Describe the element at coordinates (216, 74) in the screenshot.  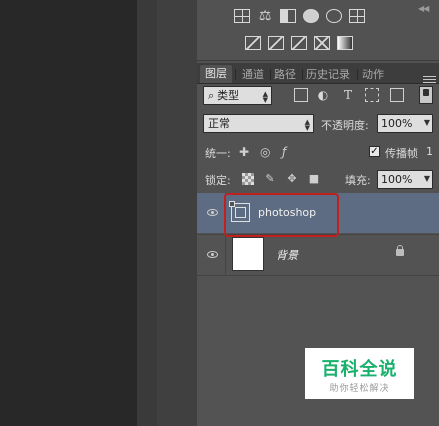
I see `tab-layers: 图层` at that location.